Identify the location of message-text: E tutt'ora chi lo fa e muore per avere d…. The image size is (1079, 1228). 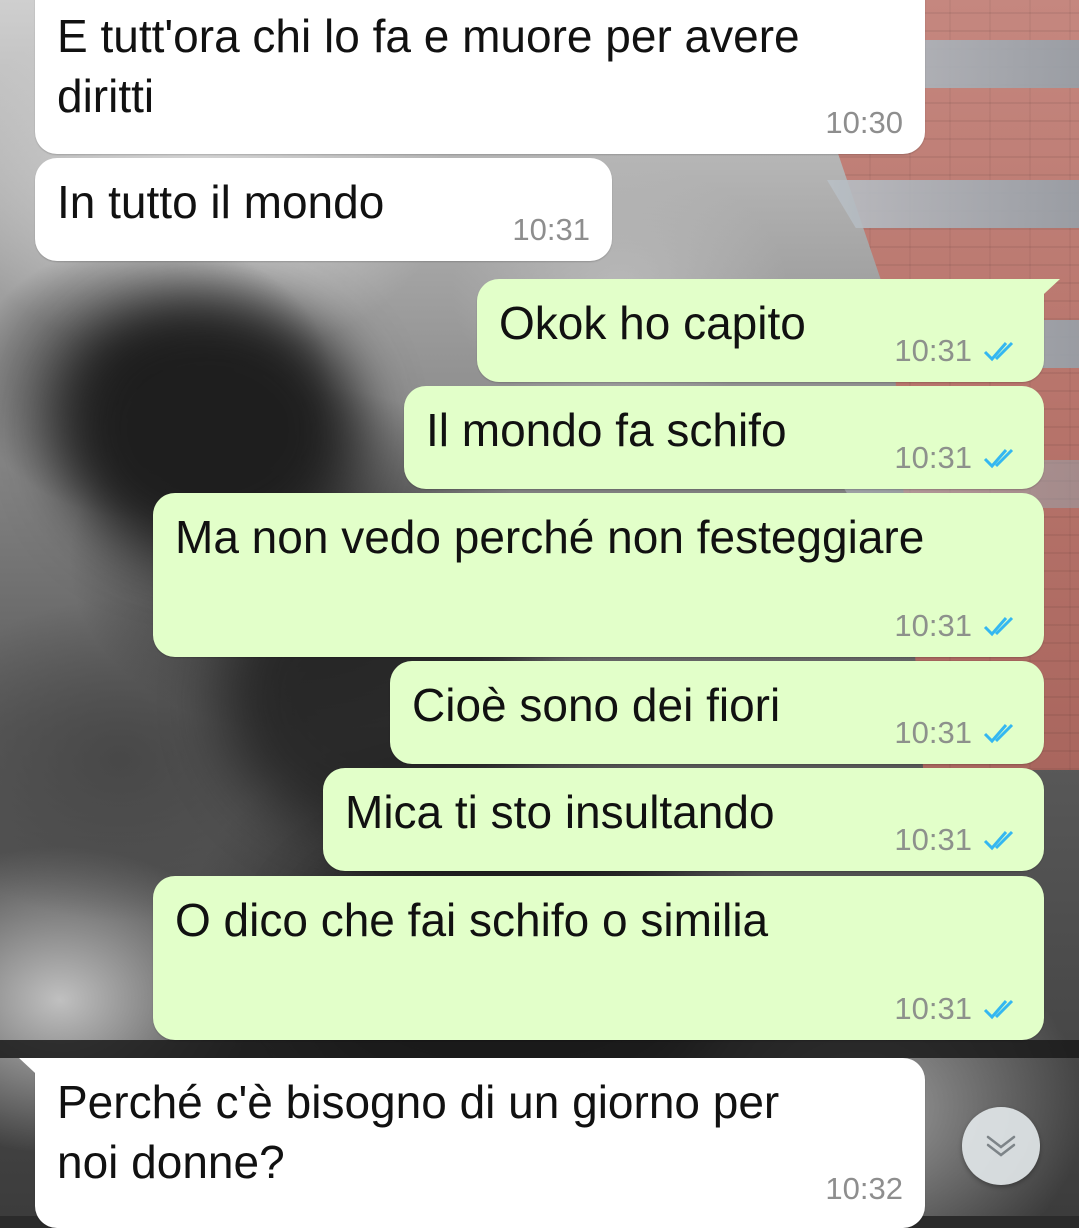
(428, 66).